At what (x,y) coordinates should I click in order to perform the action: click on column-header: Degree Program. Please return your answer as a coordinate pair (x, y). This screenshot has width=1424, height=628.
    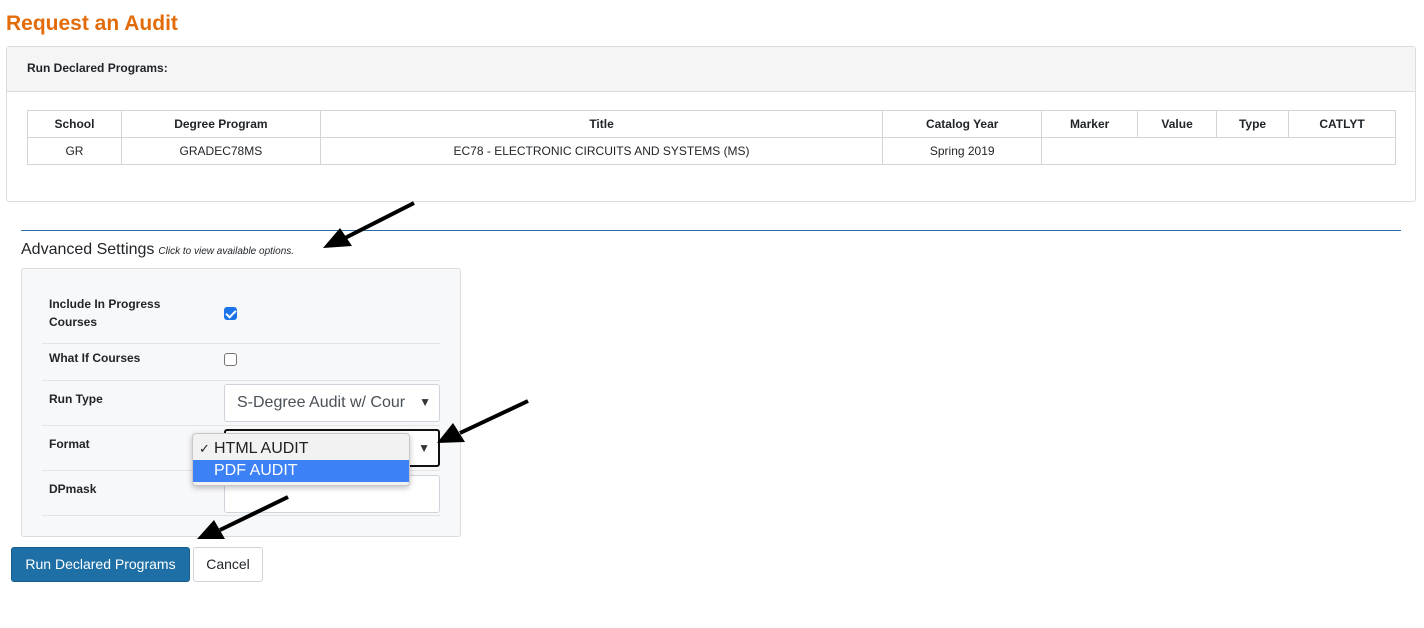
    Looking at the image, I should click on (220, 124).